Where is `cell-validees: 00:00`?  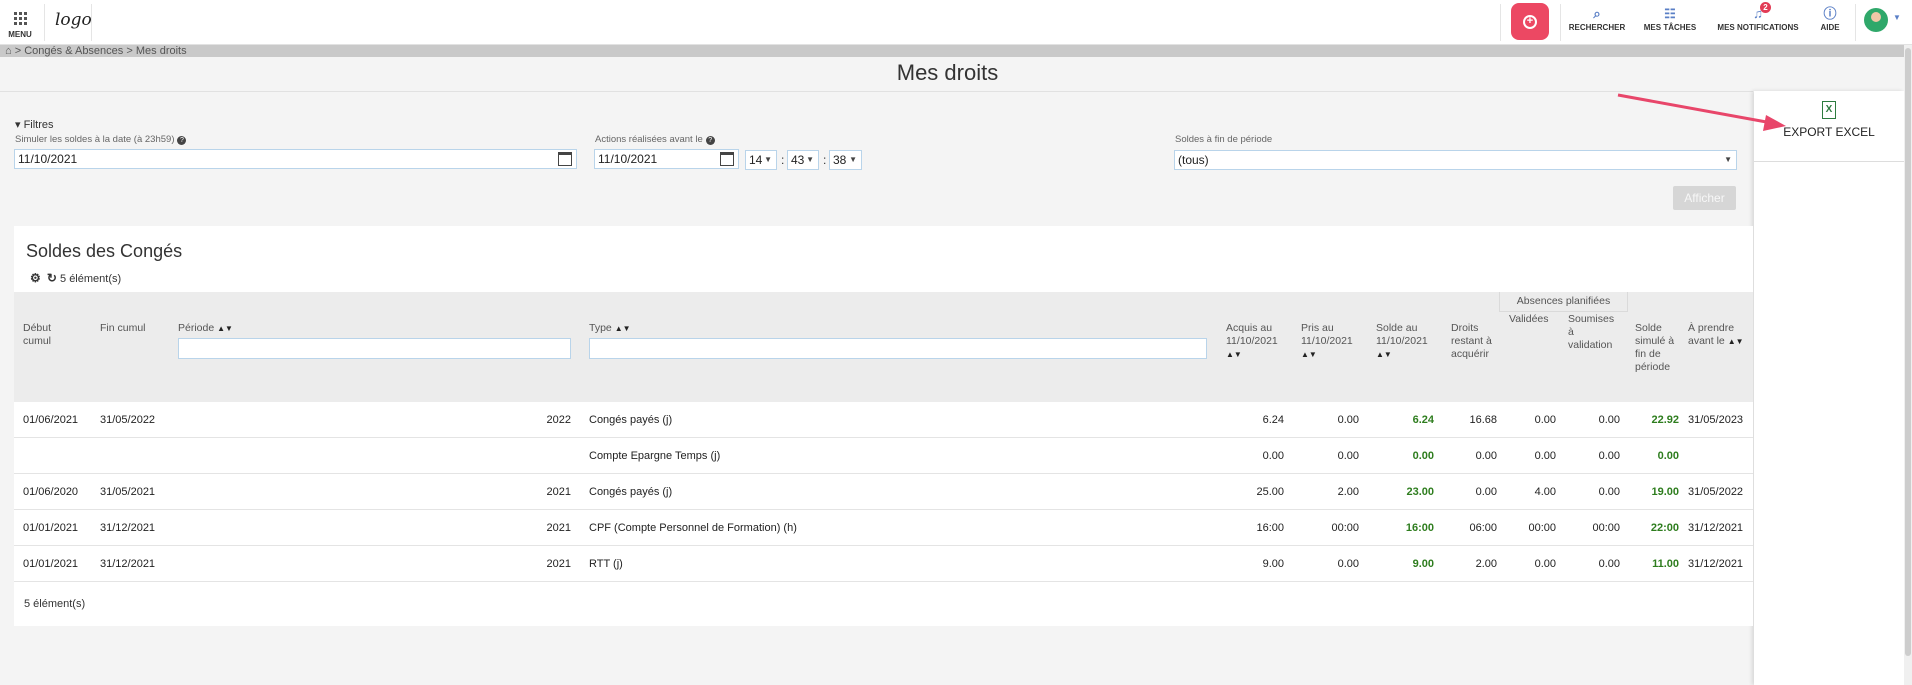 cell-validees: 00:00 is located at coordinates (1542, 528).